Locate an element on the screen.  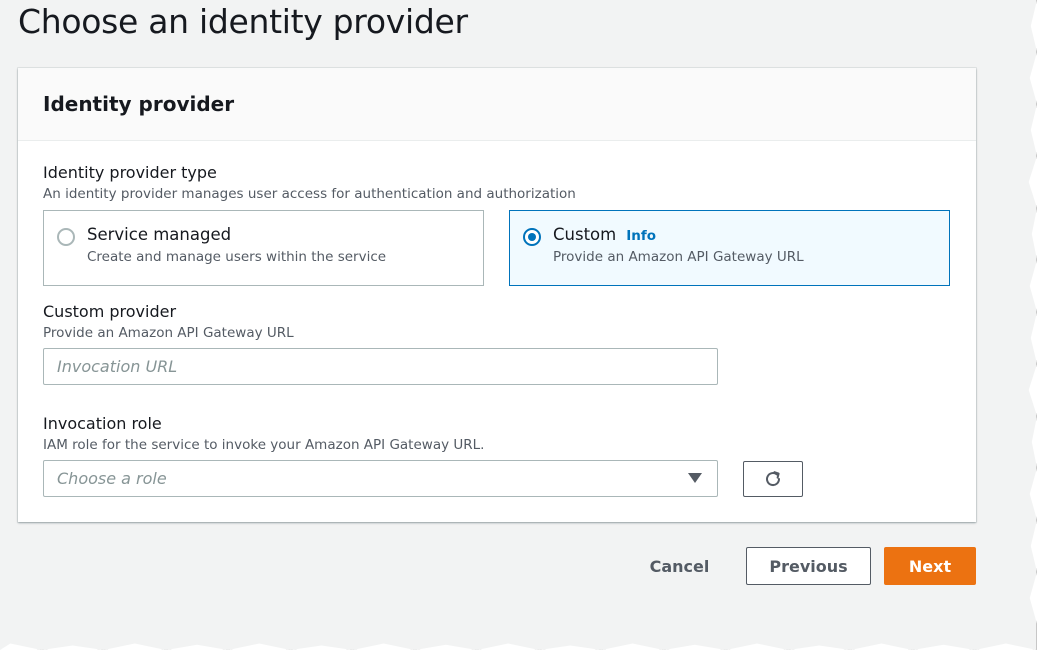
invocation-role-label: Invocation role is located at coordinates (102, 423).